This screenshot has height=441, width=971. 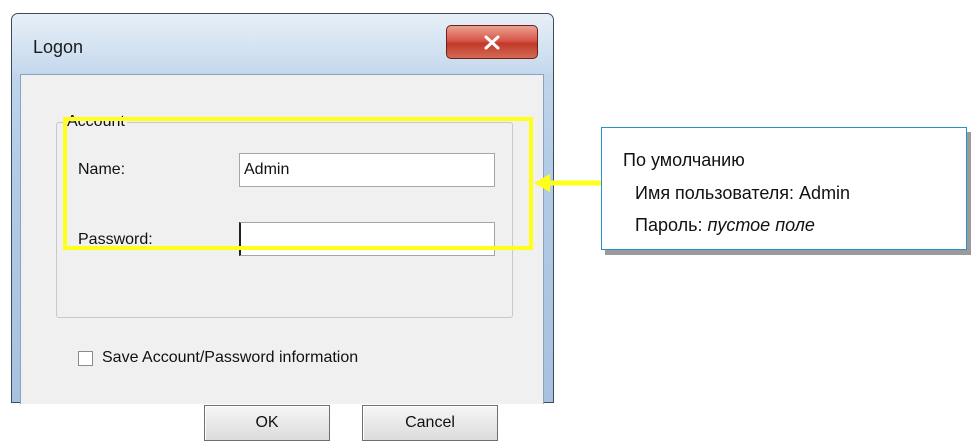 I want to click on save-info-label: Save Account/Password information, so click(x=230, y=358).